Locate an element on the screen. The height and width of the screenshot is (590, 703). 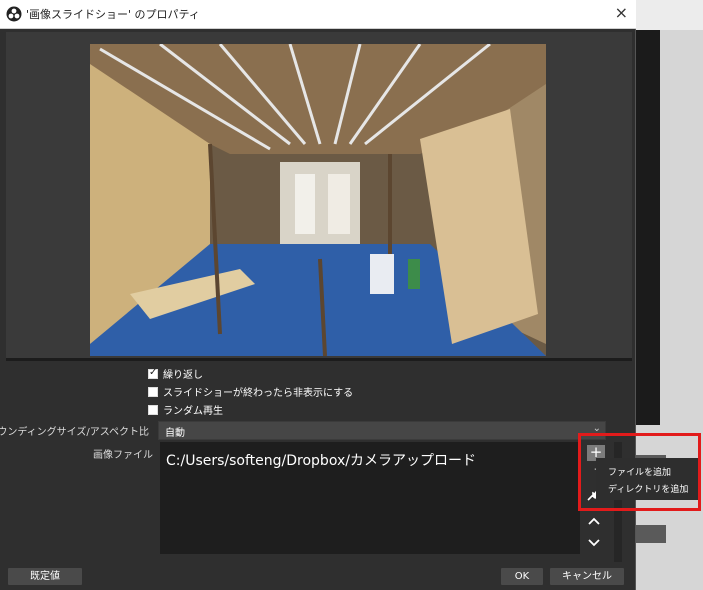
chevron-up-icon is located at coordinates (594, 521).